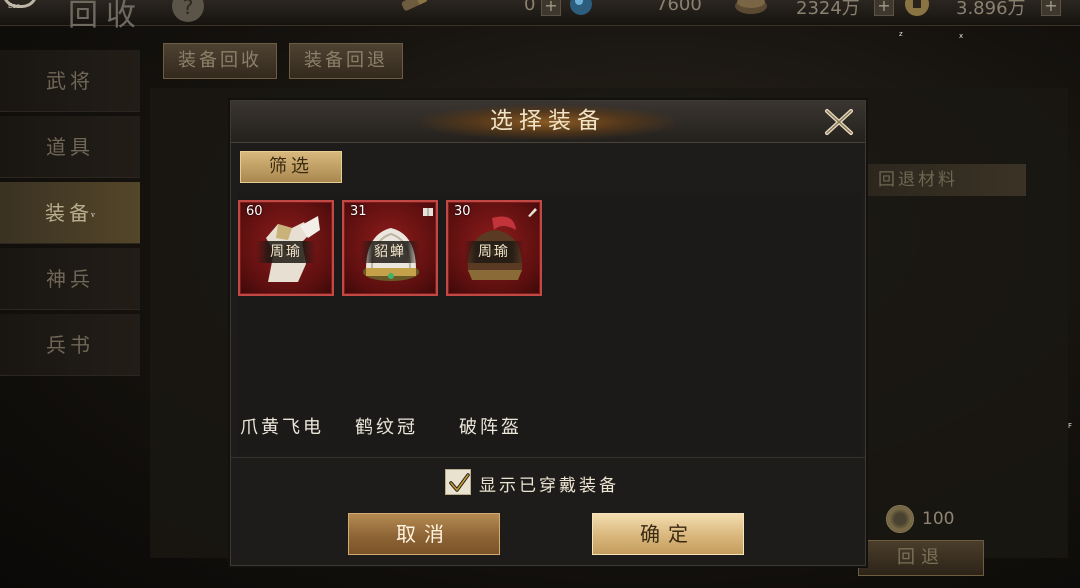 The image size is (1080, 588). What do you see at coordinates (188, 11) in the screenshot?
I see `help-button: ?` at bounding box center [188, 11].